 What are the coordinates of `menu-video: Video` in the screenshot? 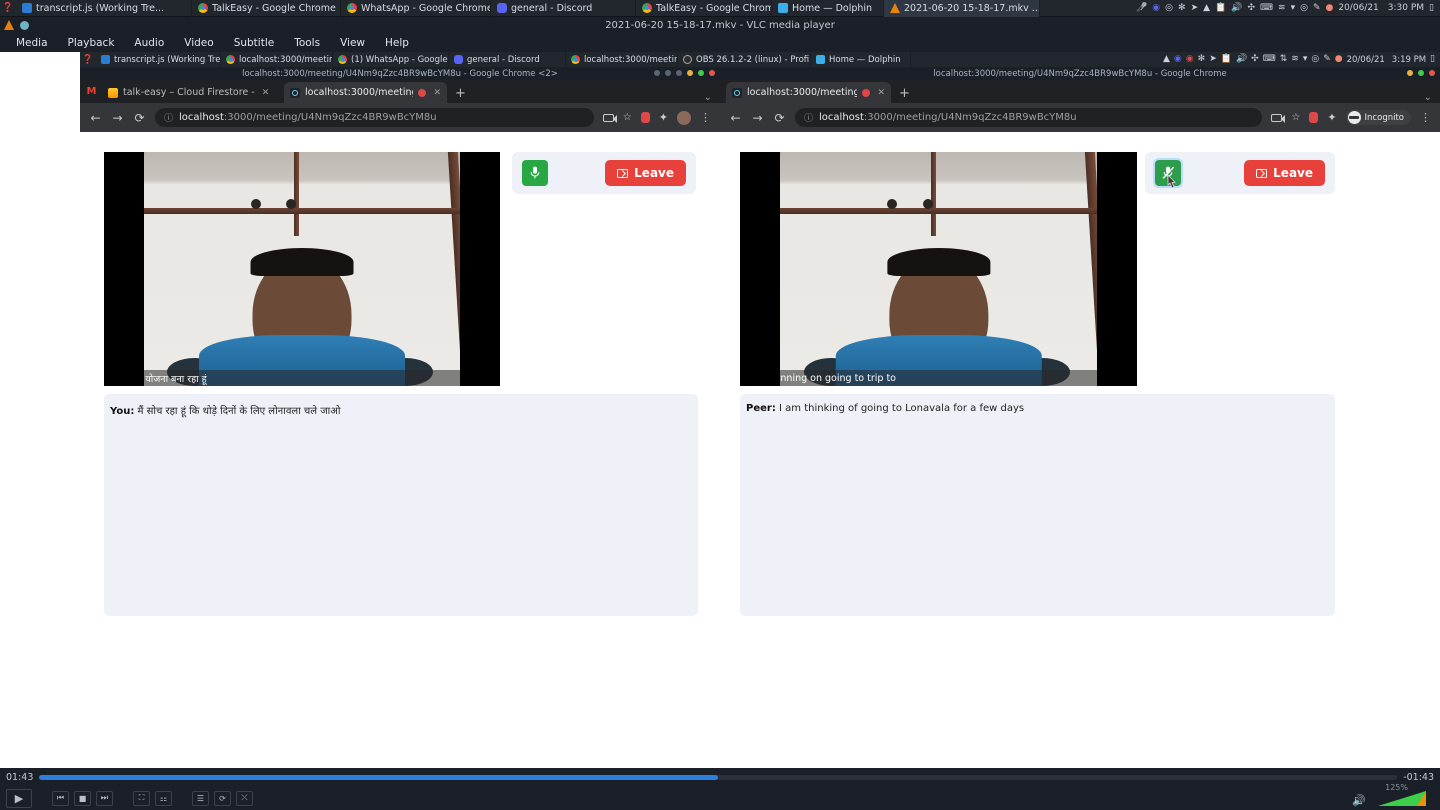 It's located at (198, 43).